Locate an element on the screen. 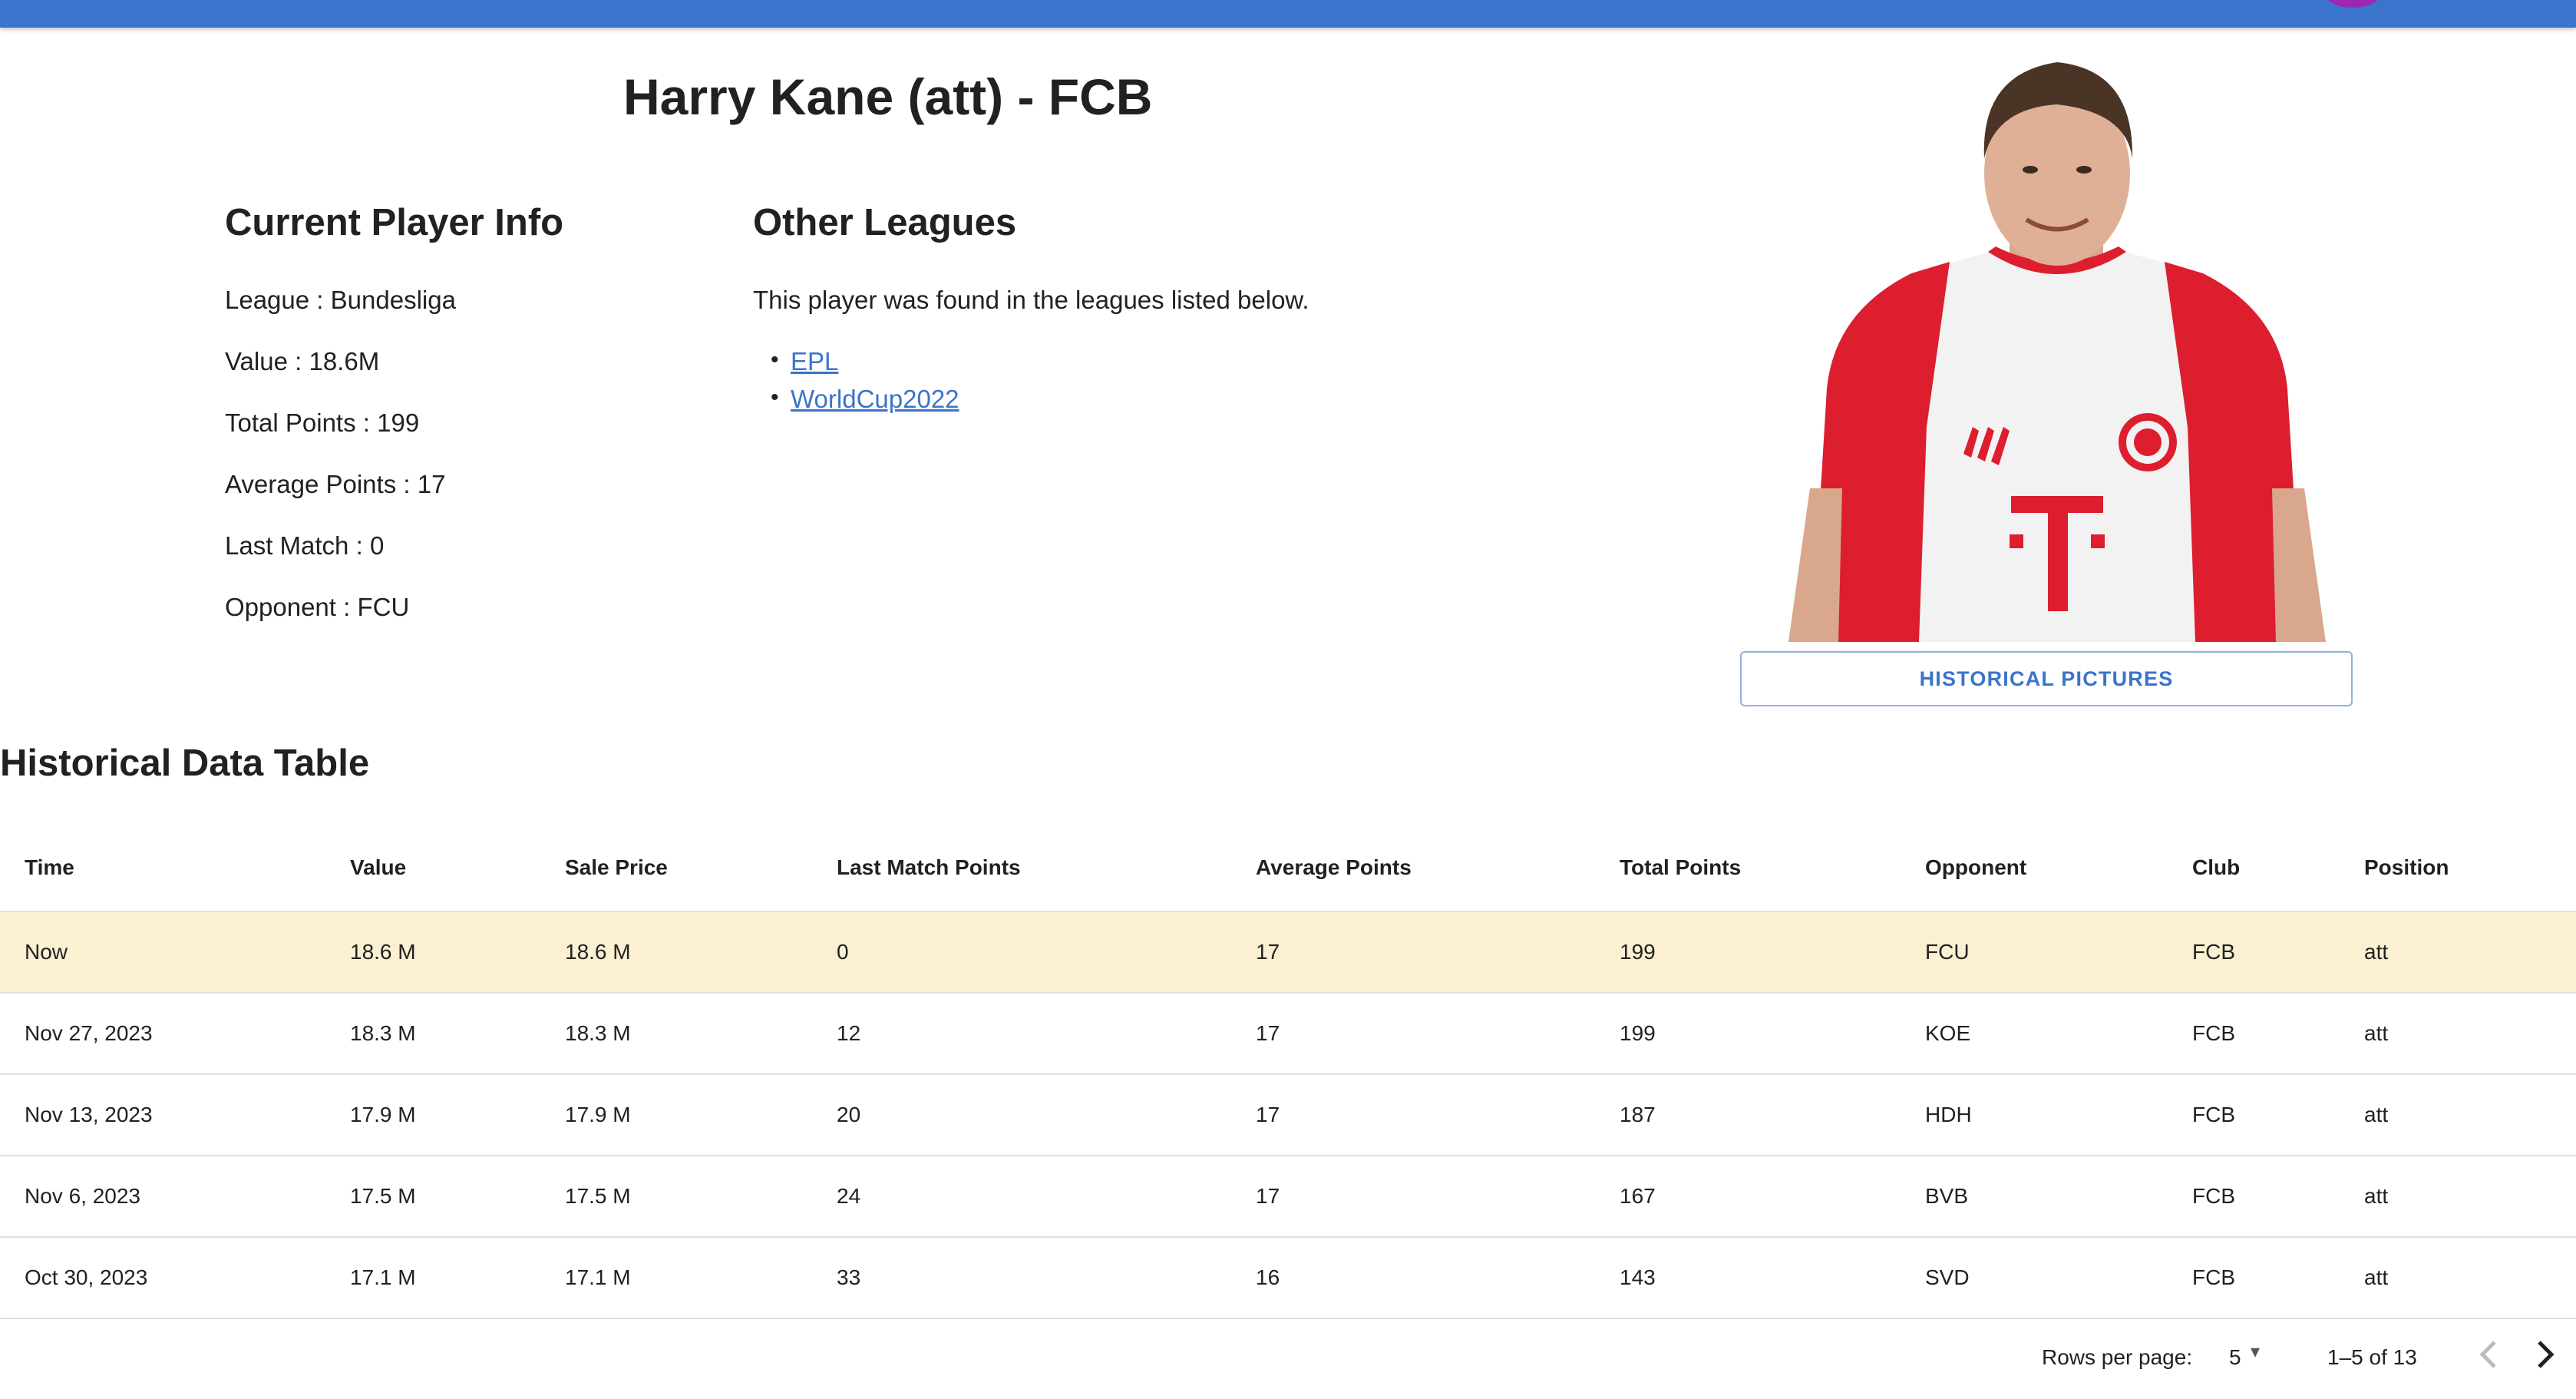 This screenshot has height=1399, width=2576. cell-last-match-points: 0 is located at coordinates (1046, 952).